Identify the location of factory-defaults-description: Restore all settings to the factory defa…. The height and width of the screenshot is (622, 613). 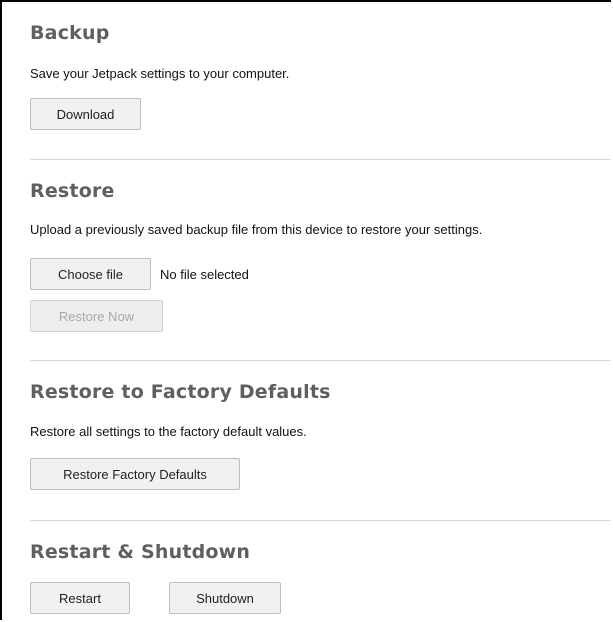
(168, 431).